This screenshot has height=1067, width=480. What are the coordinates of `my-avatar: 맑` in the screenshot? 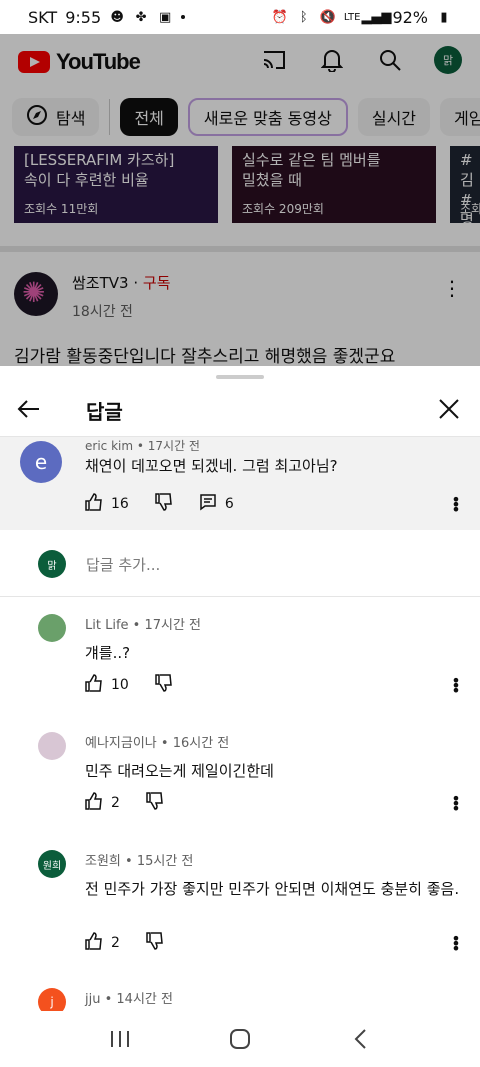 It's located at (52, 564).